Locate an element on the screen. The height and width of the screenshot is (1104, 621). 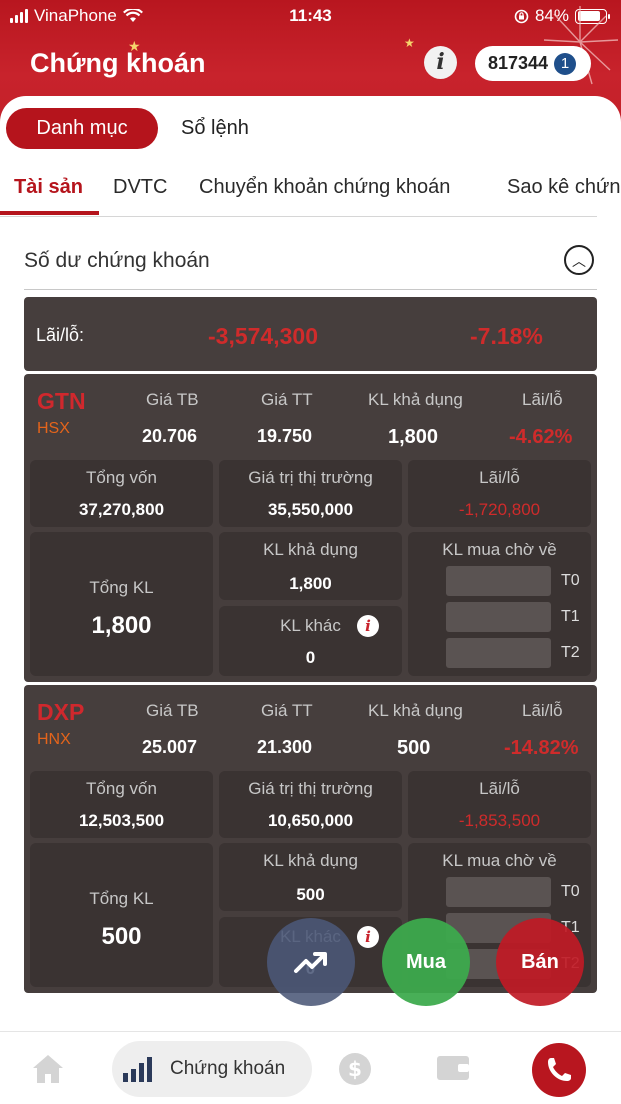
phone-icon is located at coordinates (559, 1069).